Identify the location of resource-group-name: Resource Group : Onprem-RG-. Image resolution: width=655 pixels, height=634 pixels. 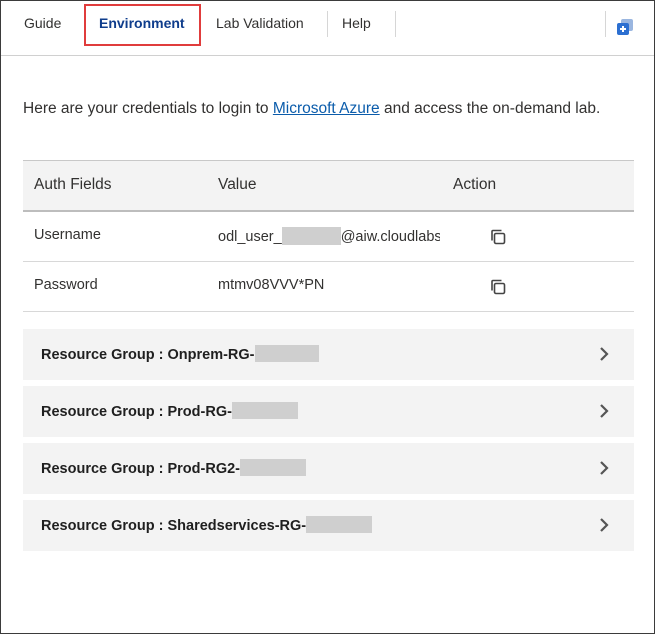
(148, 355).